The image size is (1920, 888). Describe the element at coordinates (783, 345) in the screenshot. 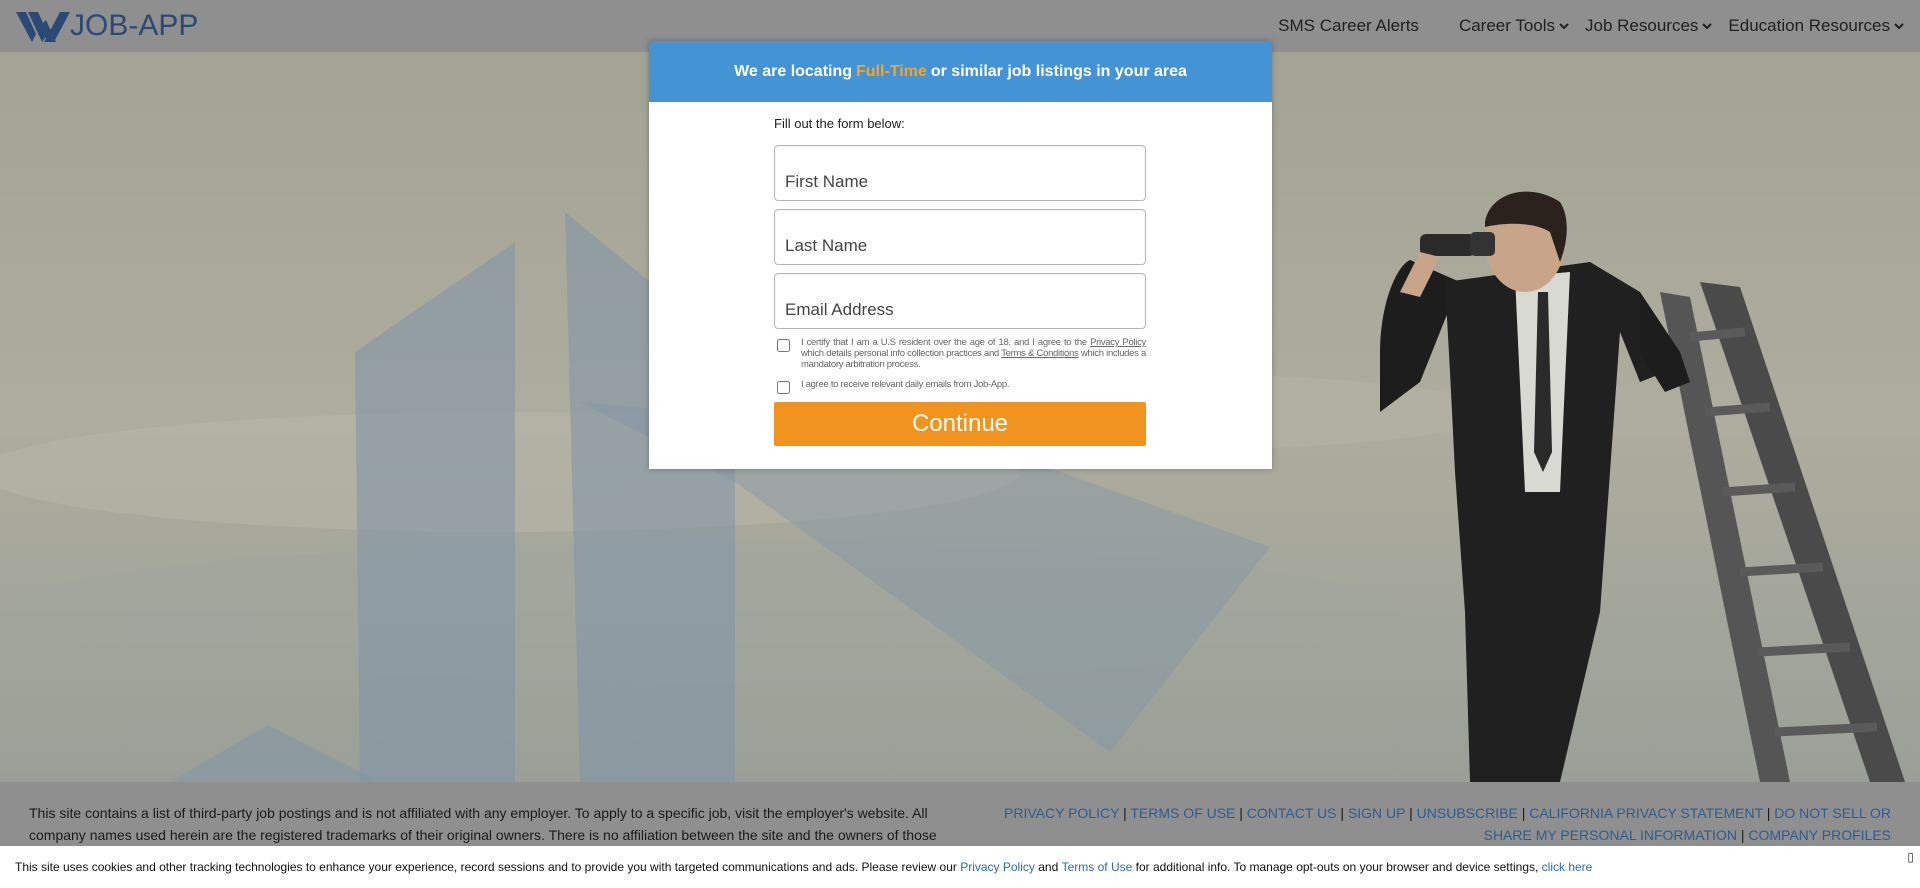

I see `age-terms-checkbox` at that location.